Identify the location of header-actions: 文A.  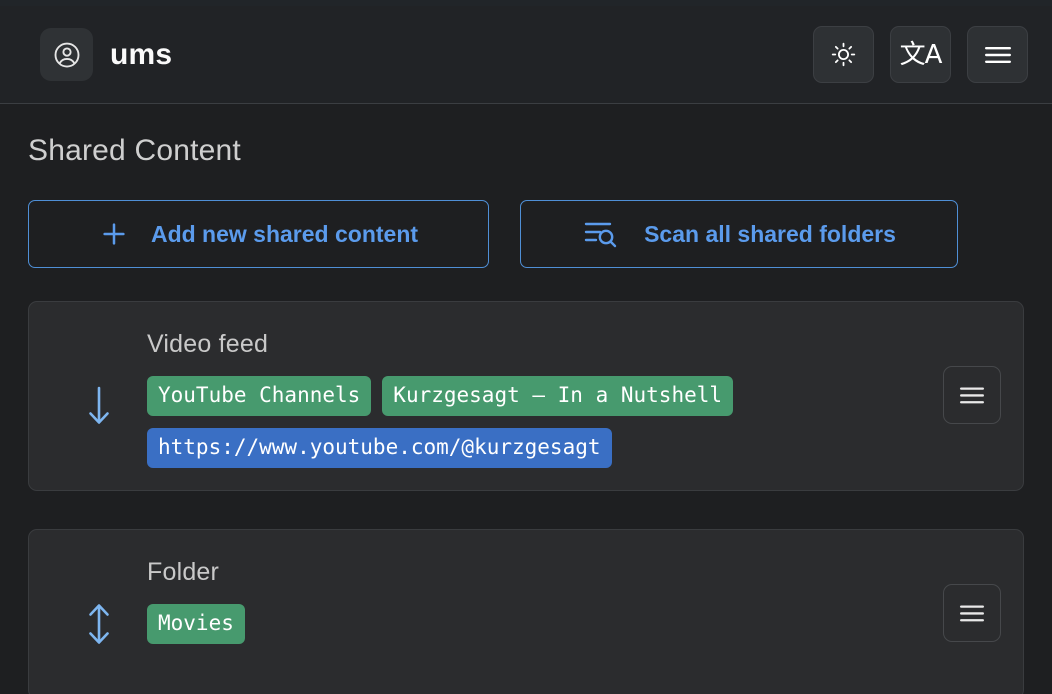
(920, 54).